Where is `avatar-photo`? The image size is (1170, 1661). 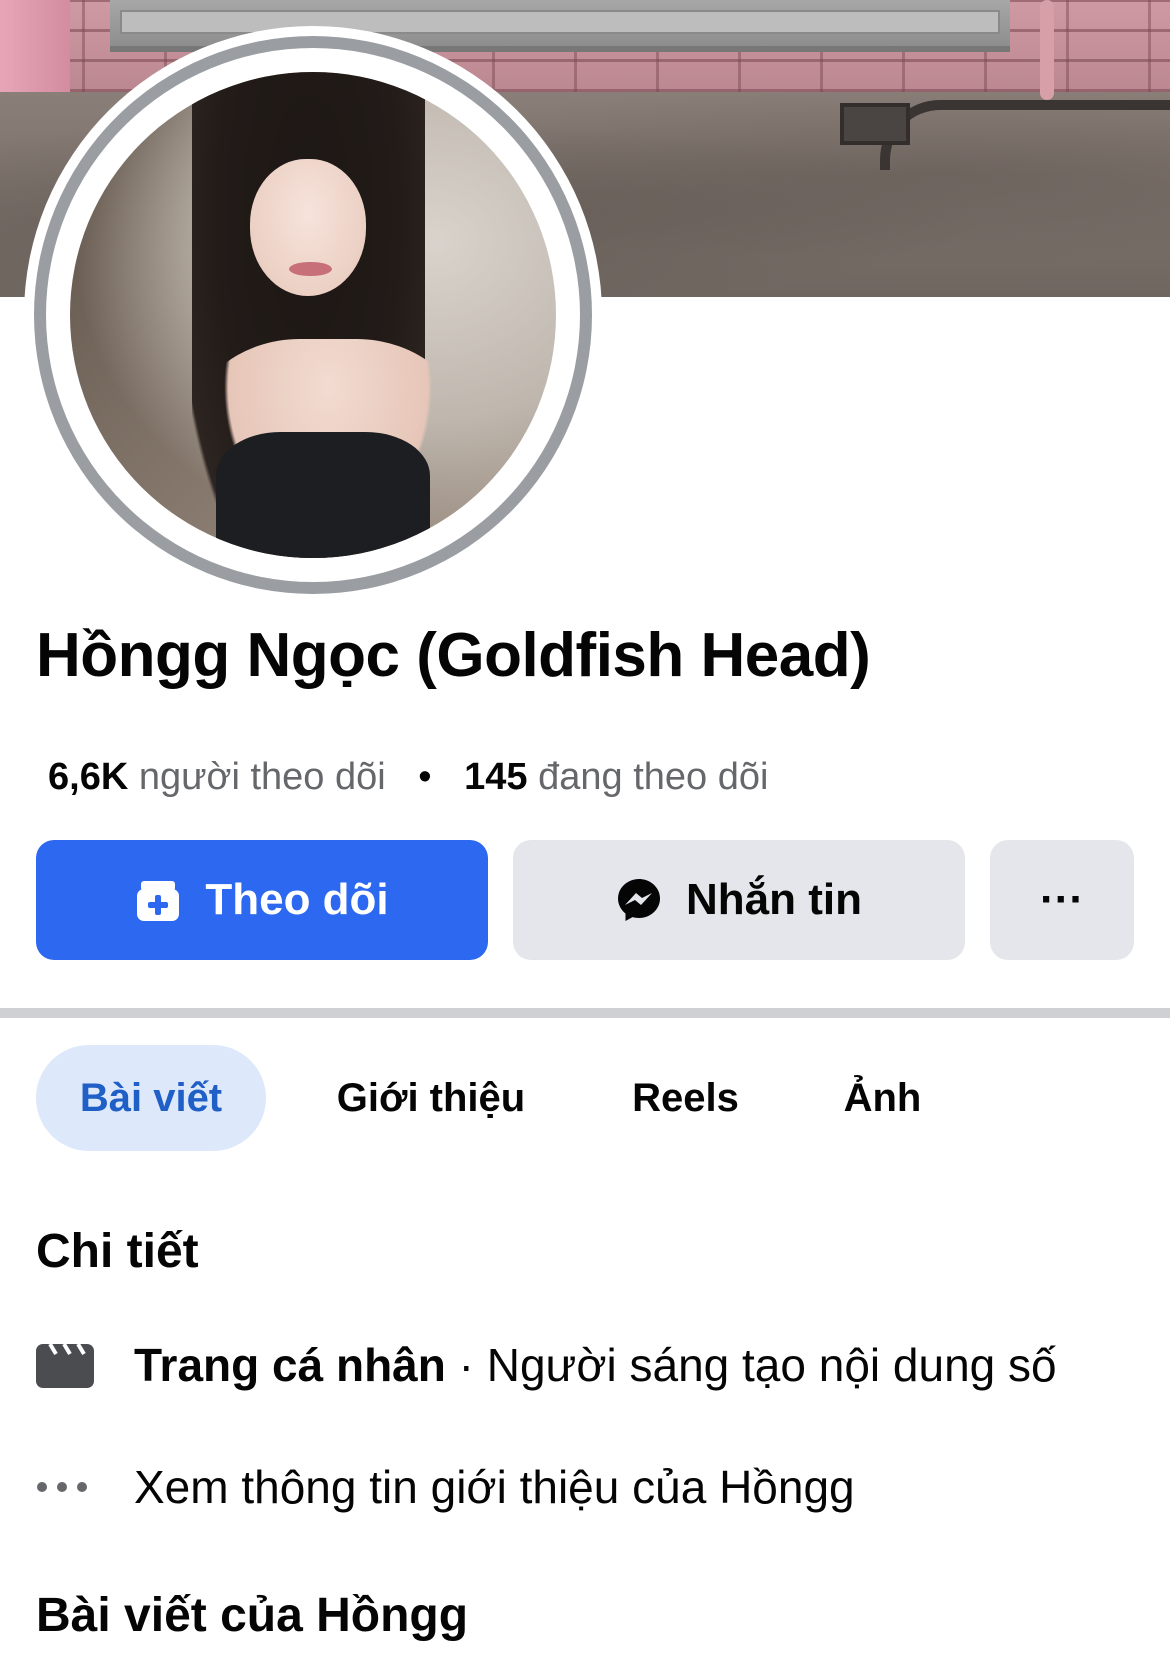 avatar-photo is located at coordinates (313, 315).